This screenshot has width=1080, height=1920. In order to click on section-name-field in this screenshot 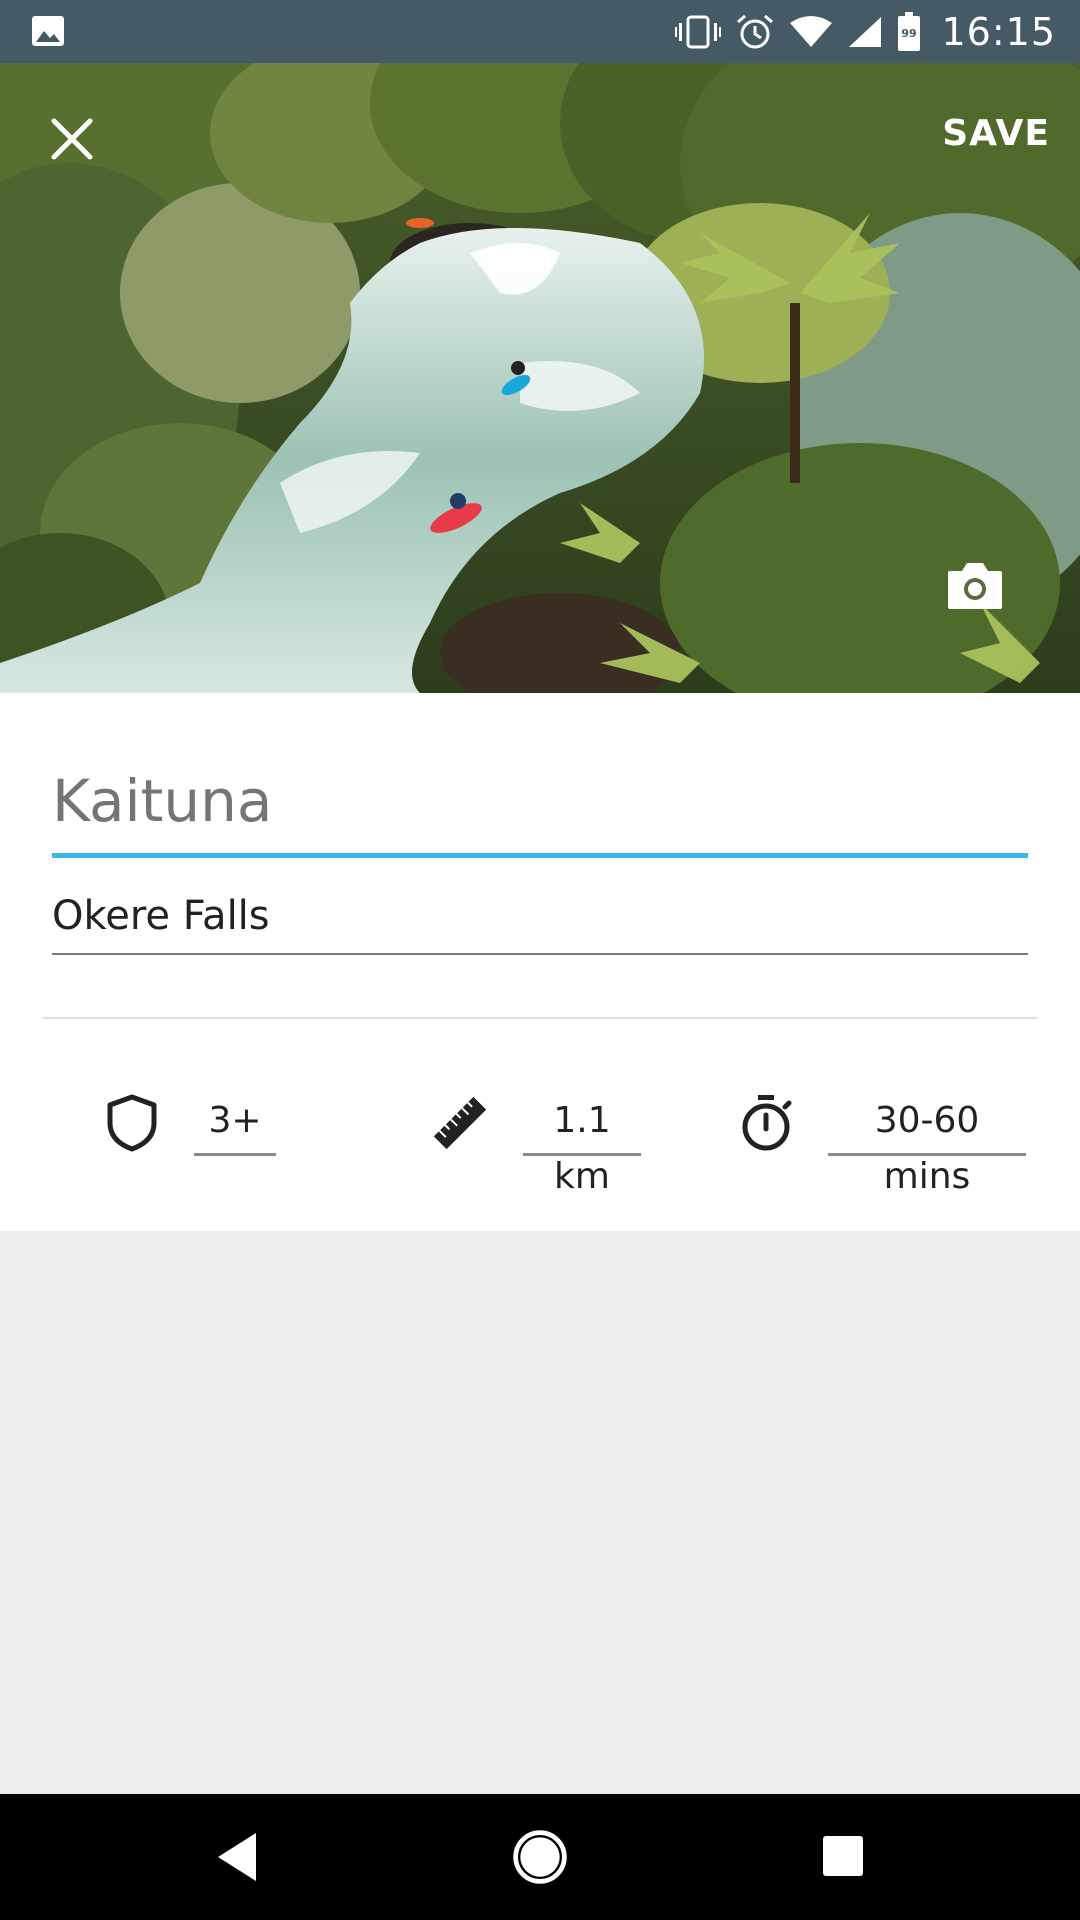, I will do `click(540, 924)`.